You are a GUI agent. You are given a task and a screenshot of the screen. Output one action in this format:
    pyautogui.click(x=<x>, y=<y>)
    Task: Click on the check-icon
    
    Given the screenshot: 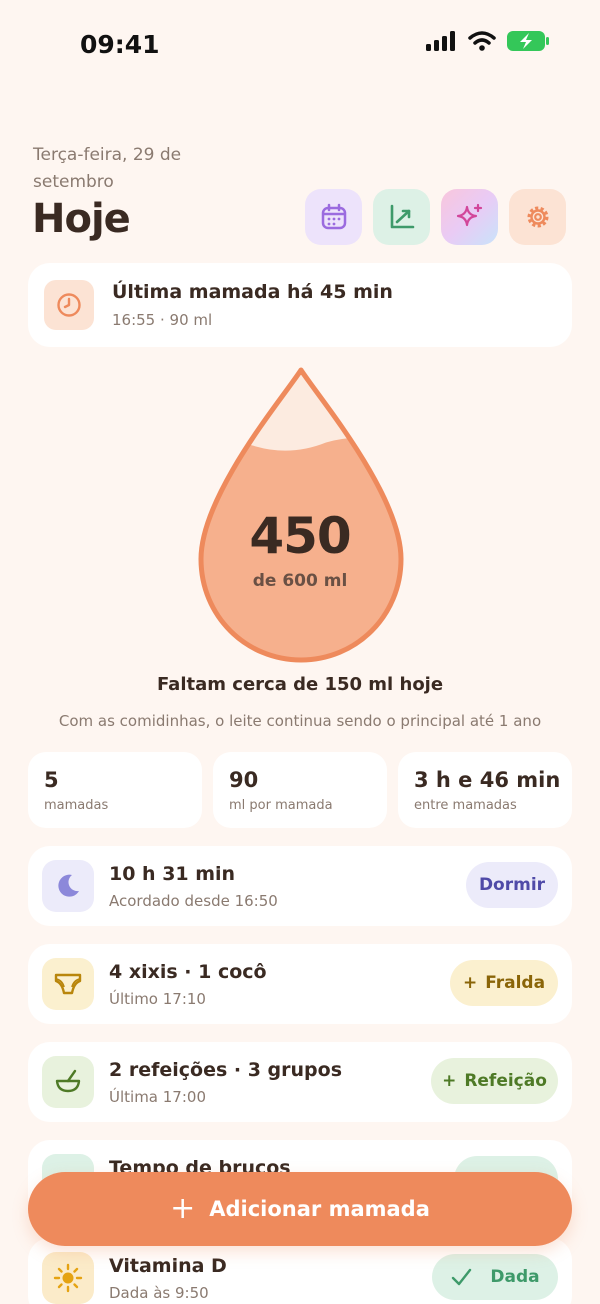 What is the action you would take?
    pyautogui.click(x=462, y=1277)
    